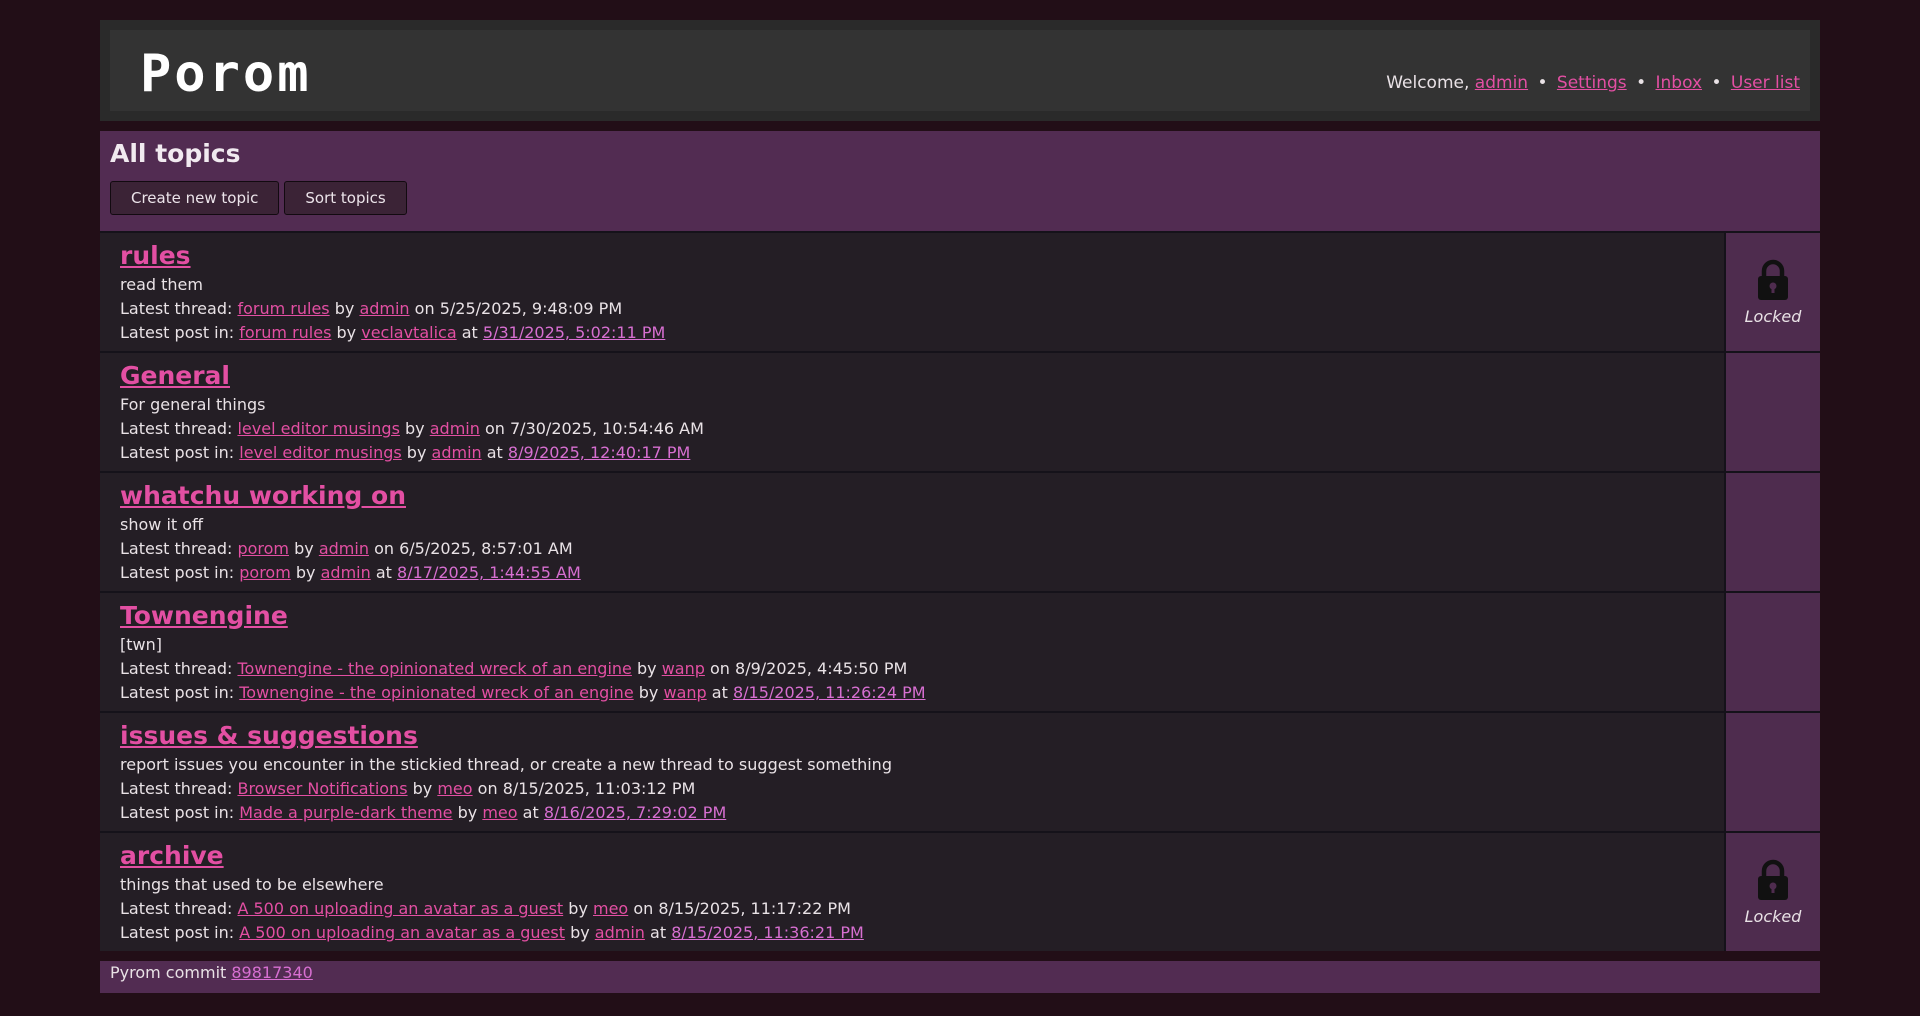 This screenshot has width=1920, height=1016. Describe the element at coordinates (635, 812) in the screenshot. I see `post-date-link: 8/16/2025, 7:29:02 PM` at that location.